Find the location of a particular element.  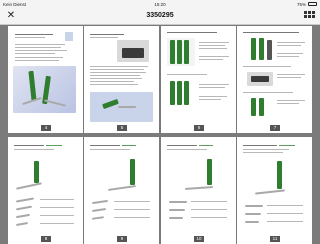

top-navigation-bar: ✕ 3350295 is located at coordinates (160, 16).